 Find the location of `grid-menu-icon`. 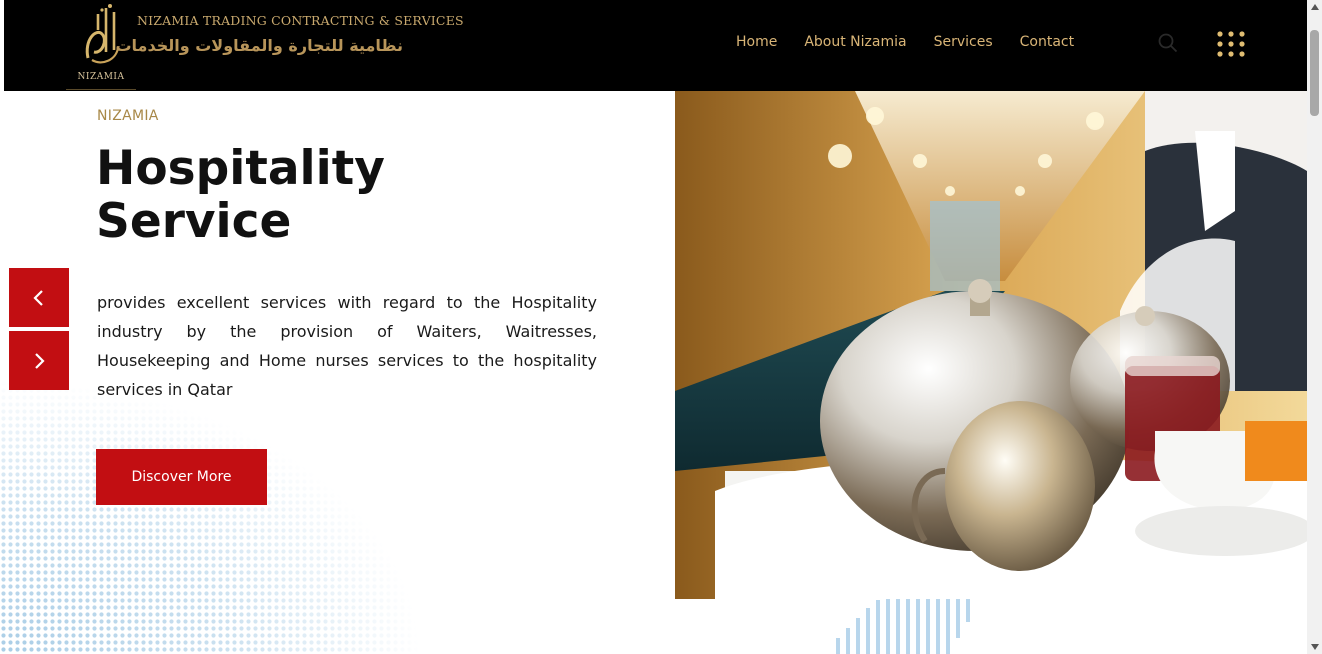

grid-menu-icon is located at coordinates (1231, 44).